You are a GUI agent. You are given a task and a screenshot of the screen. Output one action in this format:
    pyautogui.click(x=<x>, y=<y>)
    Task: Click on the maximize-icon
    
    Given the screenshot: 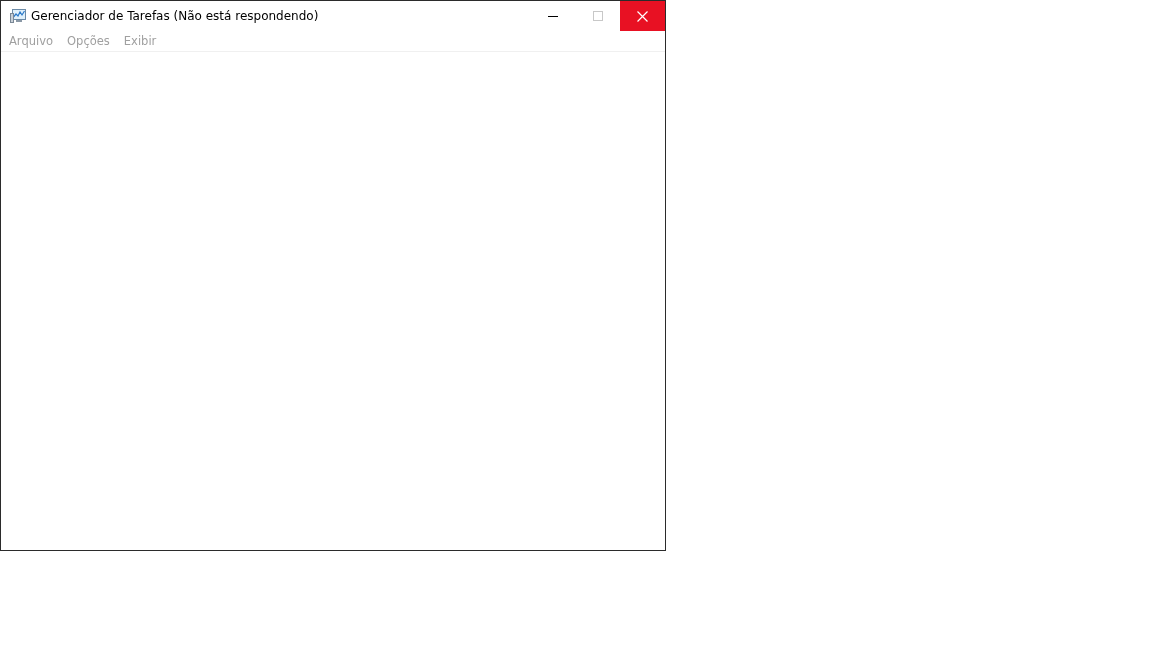 What is the action you would take?
    pyautogui.click(x=597, y=16)
    